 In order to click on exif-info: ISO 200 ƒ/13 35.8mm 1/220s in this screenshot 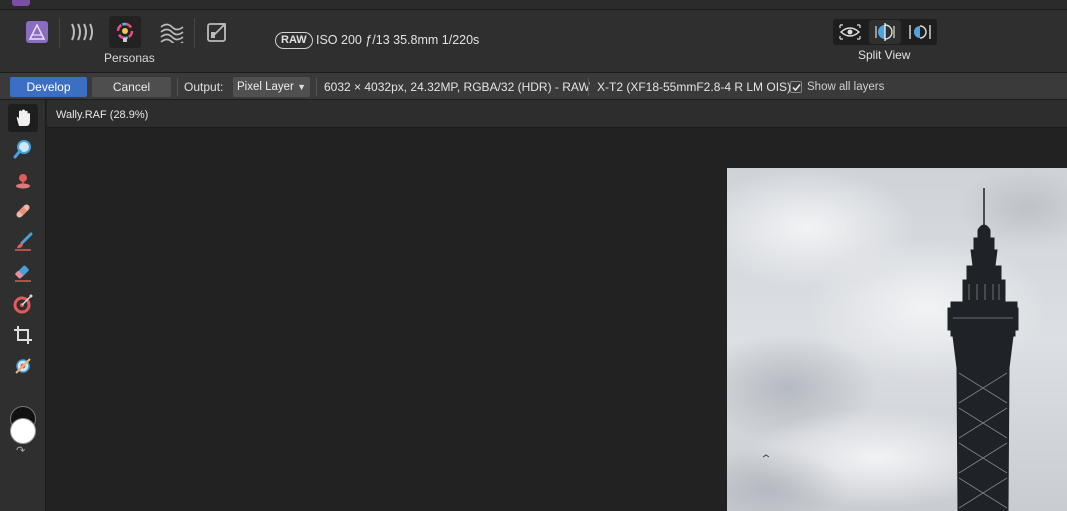, I will do `click(398, 40)`.